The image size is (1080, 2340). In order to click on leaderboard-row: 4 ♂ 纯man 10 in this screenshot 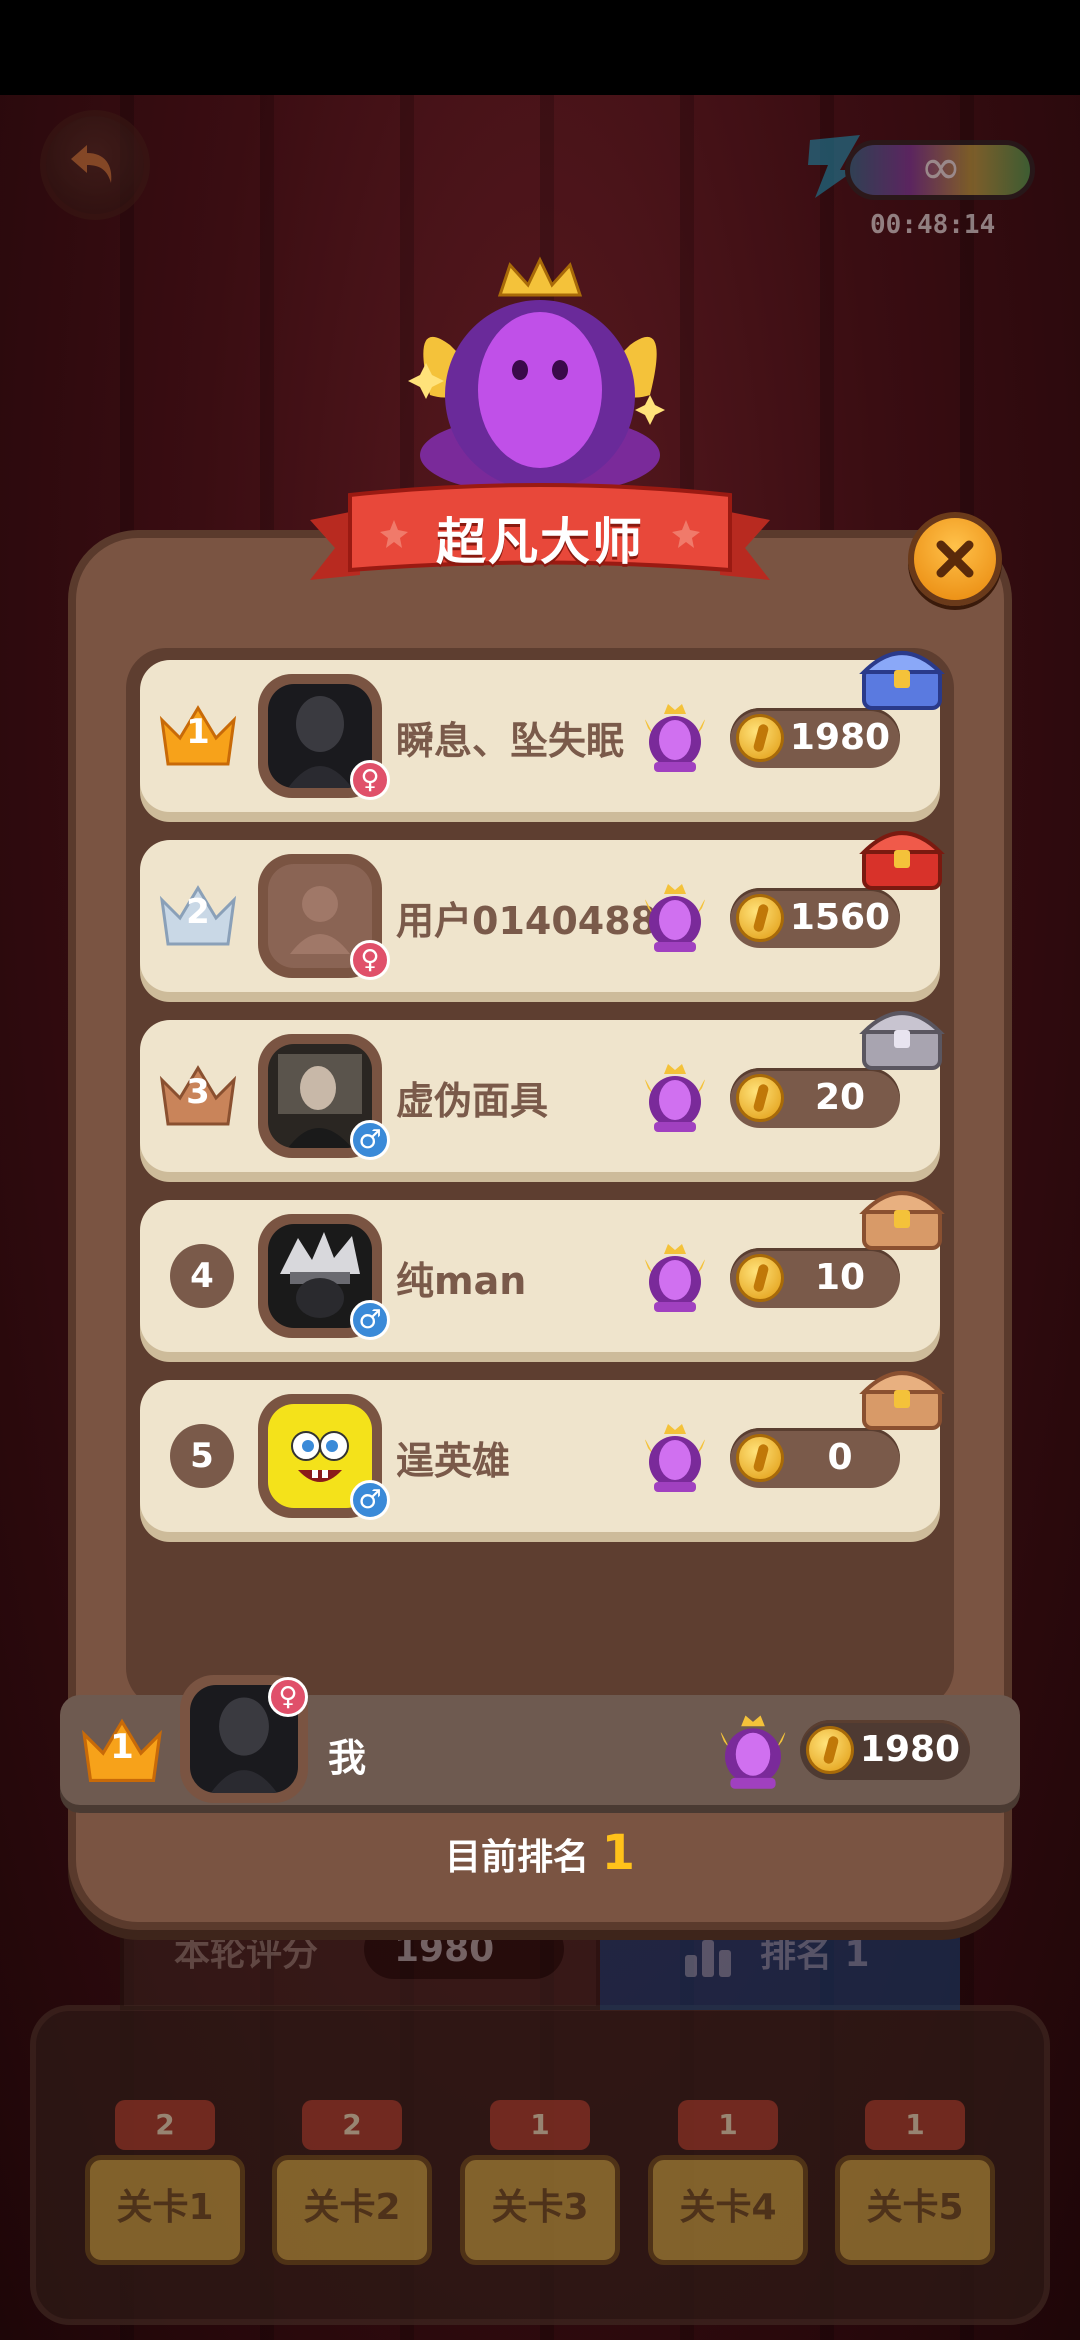, I will do `click(542, 1271)`.